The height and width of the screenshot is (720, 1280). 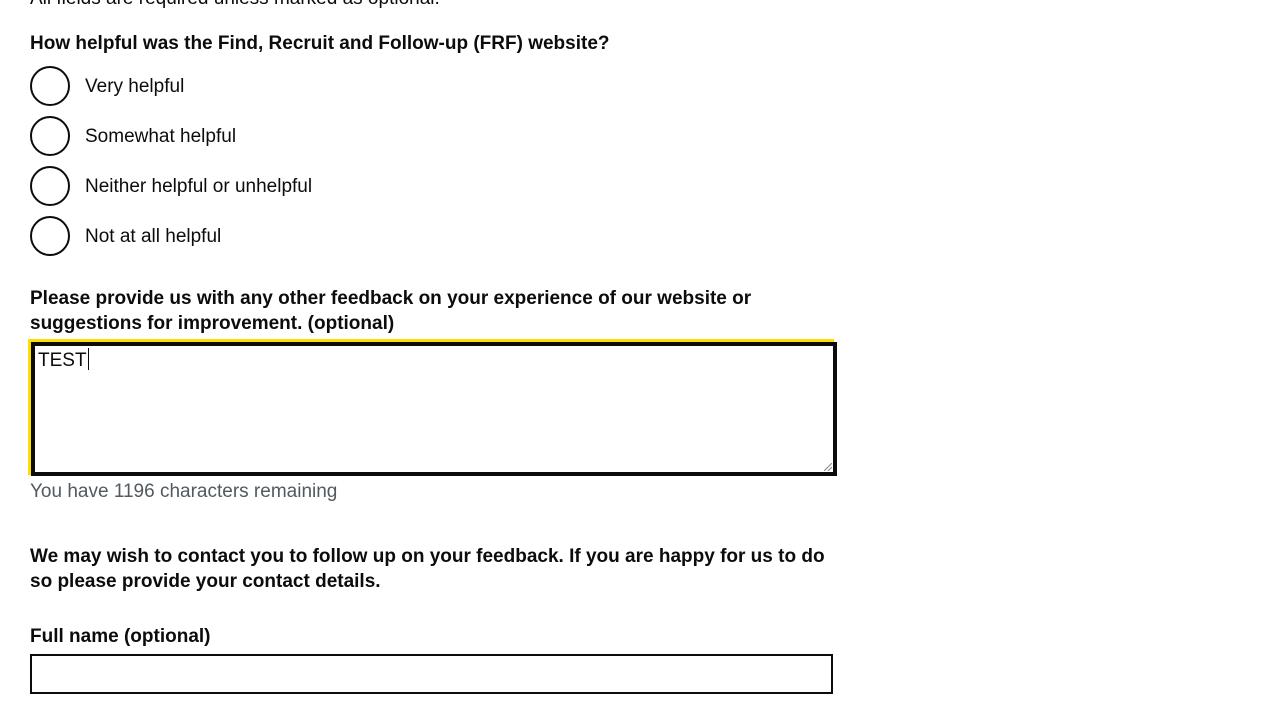 What do you see at coordinates (160, 136) in the screenshot?
I see `radio-label: Somewhat helpful` at bounding box center [160, 136].